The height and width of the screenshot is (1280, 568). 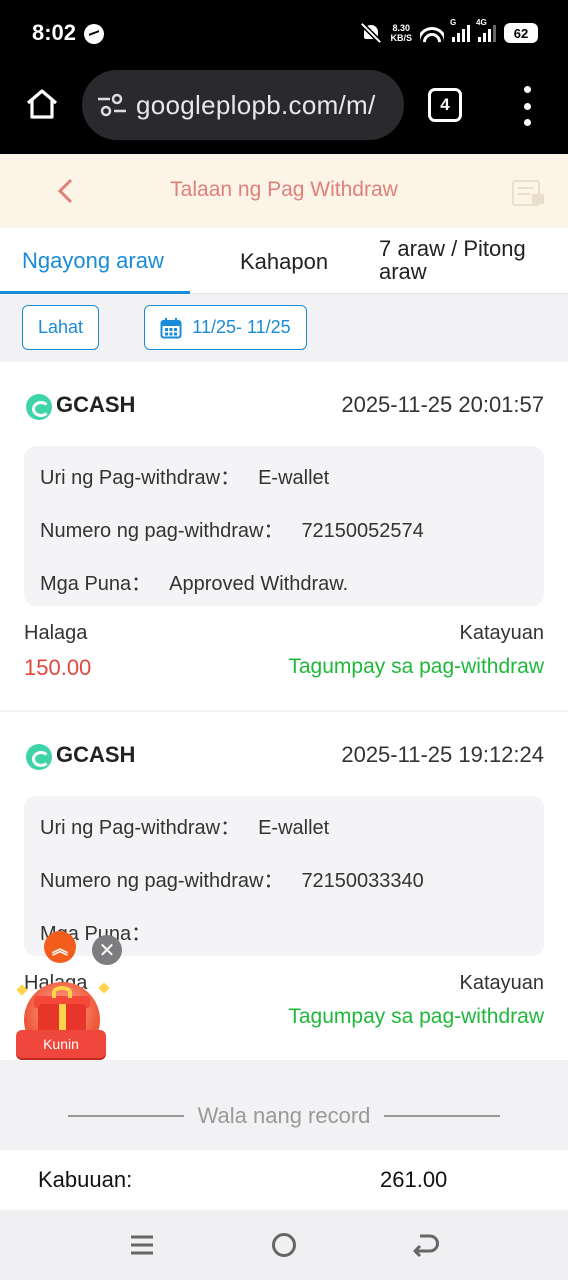 What do you see at coordinates (85, 1179) in the screenshot?
I see `total-label: Kabuuan:` at bounding box center [85, 1179].